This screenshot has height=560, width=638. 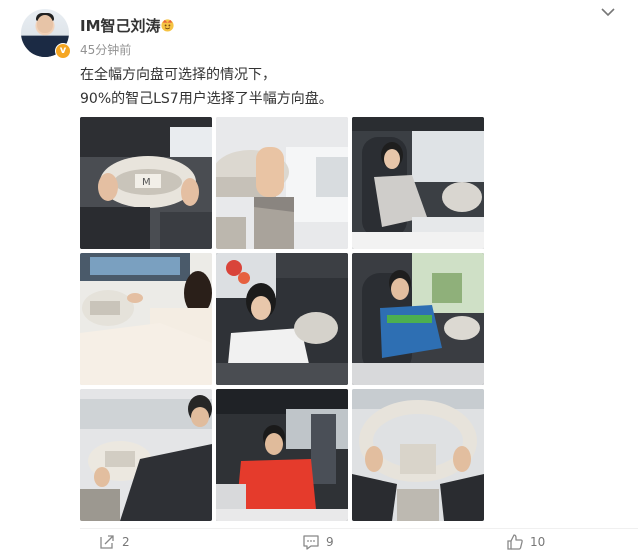 I want to click on action-bar-divider, so click(x=359, y=528).